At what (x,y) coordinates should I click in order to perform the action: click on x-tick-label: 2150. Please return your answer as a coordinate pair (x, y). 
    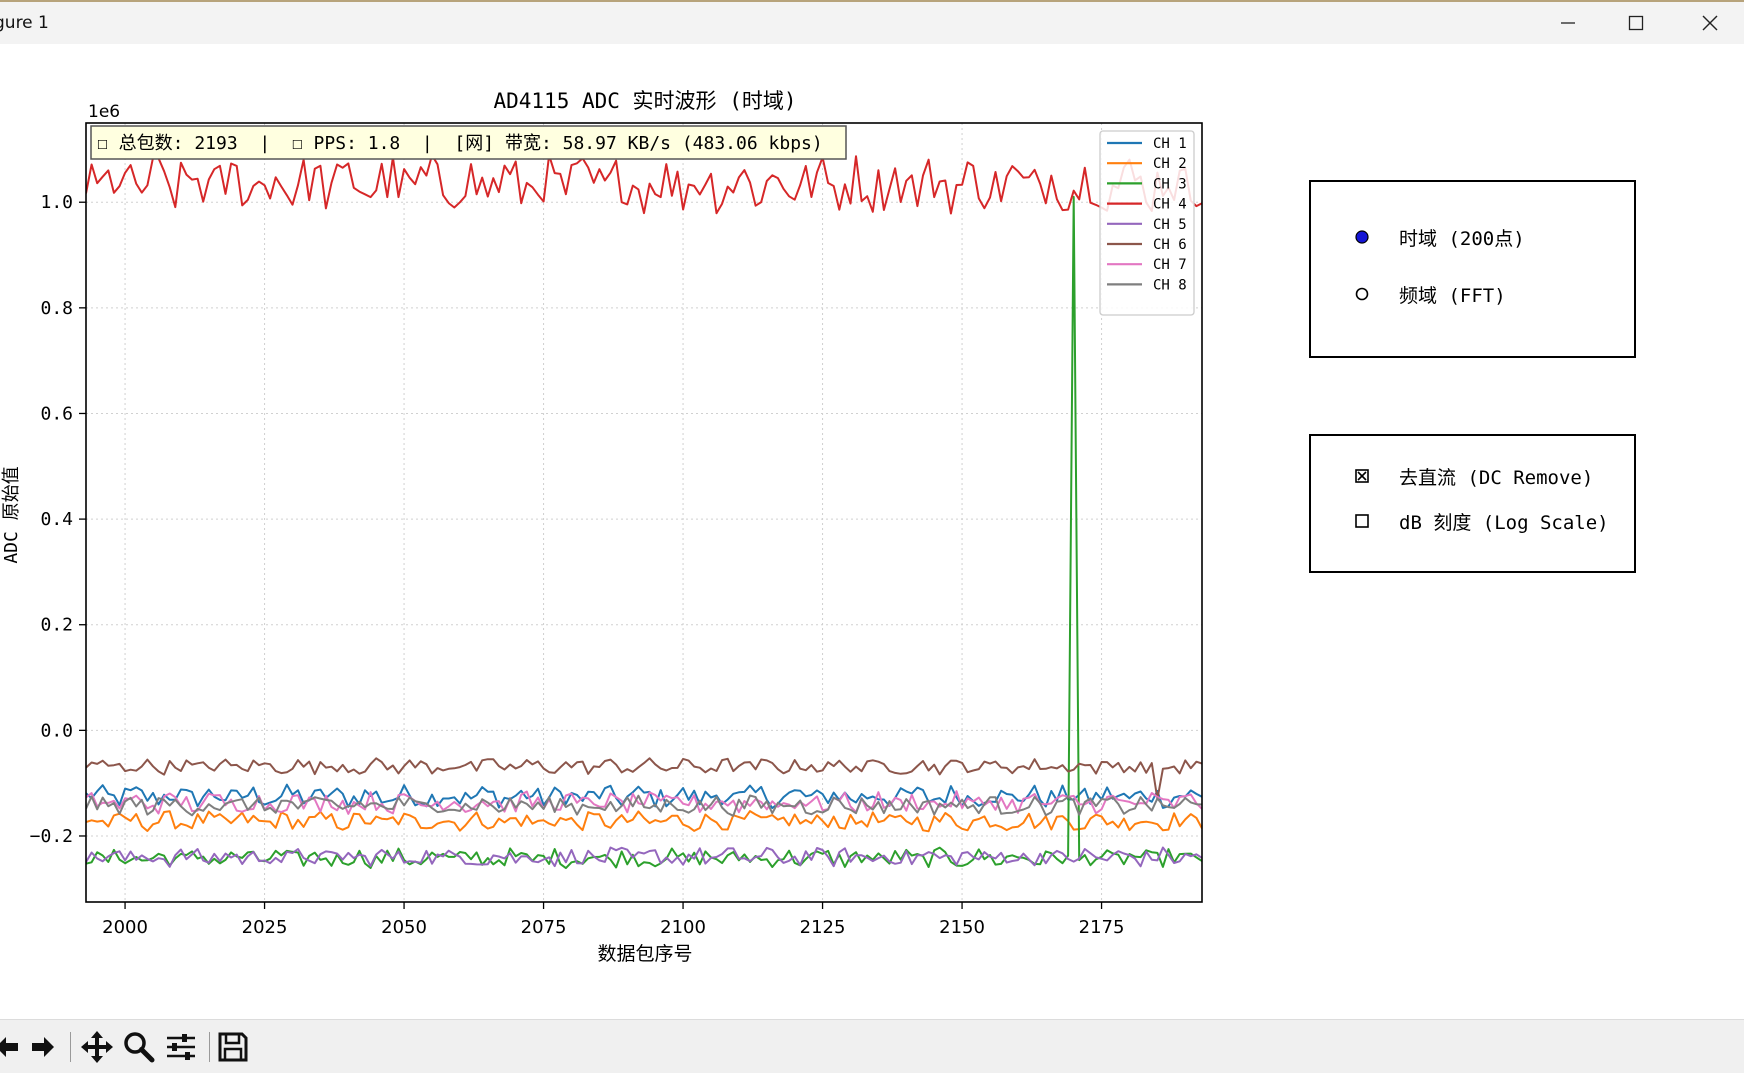
    Looking at the image, I should click on (962, 927).